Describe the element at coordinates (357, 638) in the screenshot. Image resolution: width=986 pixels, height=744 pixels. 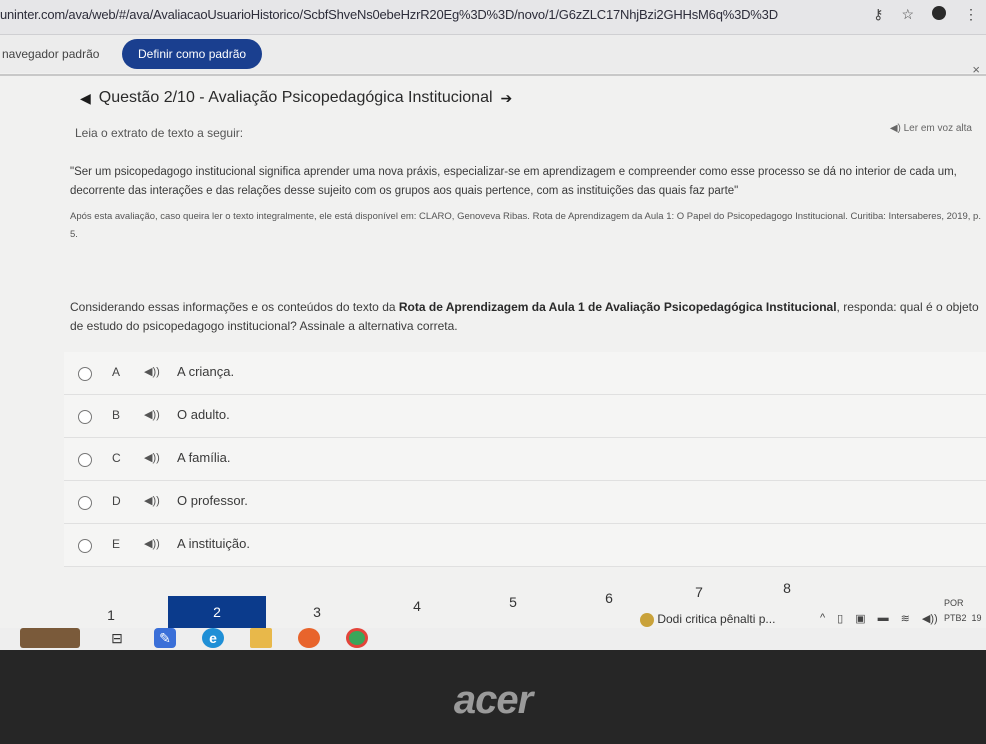
I see `chrome-icon` at that location.